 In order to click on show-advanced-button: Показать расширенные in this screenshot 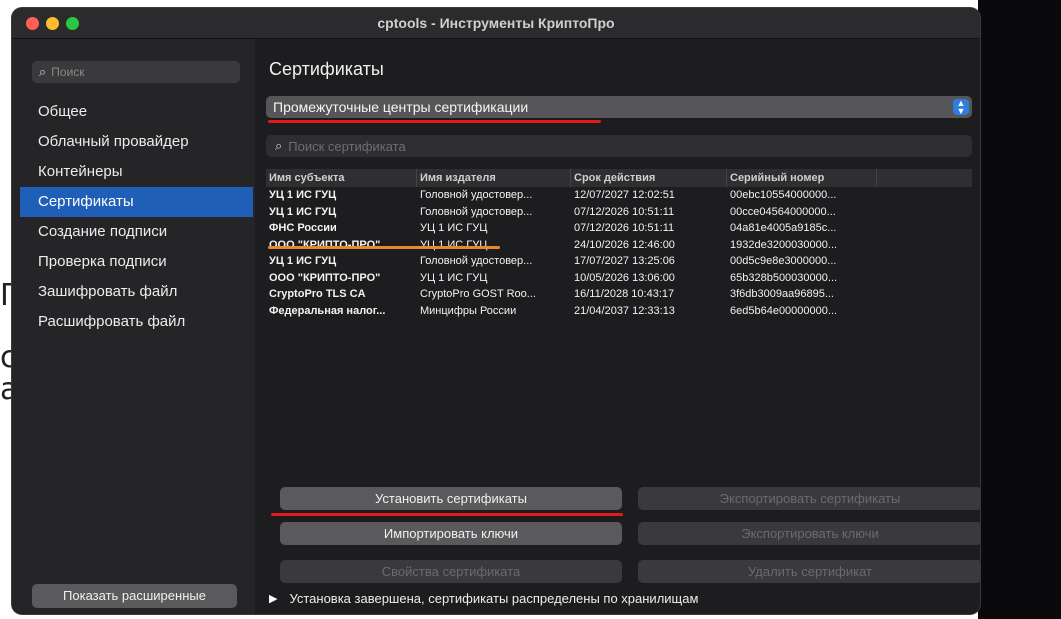, I will do `click(134, 596)`.